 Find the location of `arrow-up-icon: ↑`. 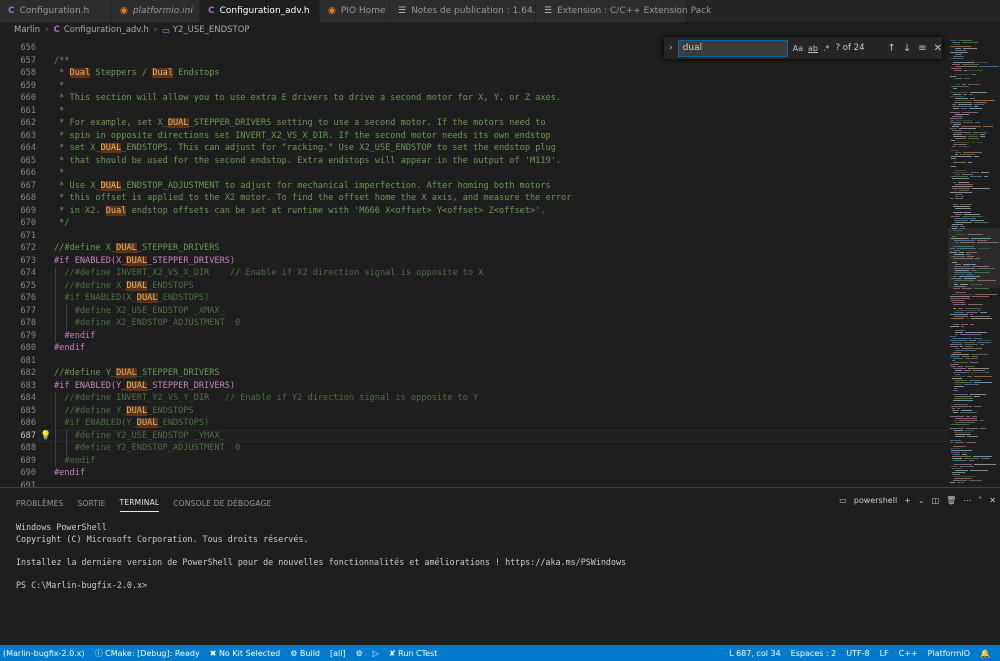

arrow-up-icon: ↑ is located at coordinates (891, 48).